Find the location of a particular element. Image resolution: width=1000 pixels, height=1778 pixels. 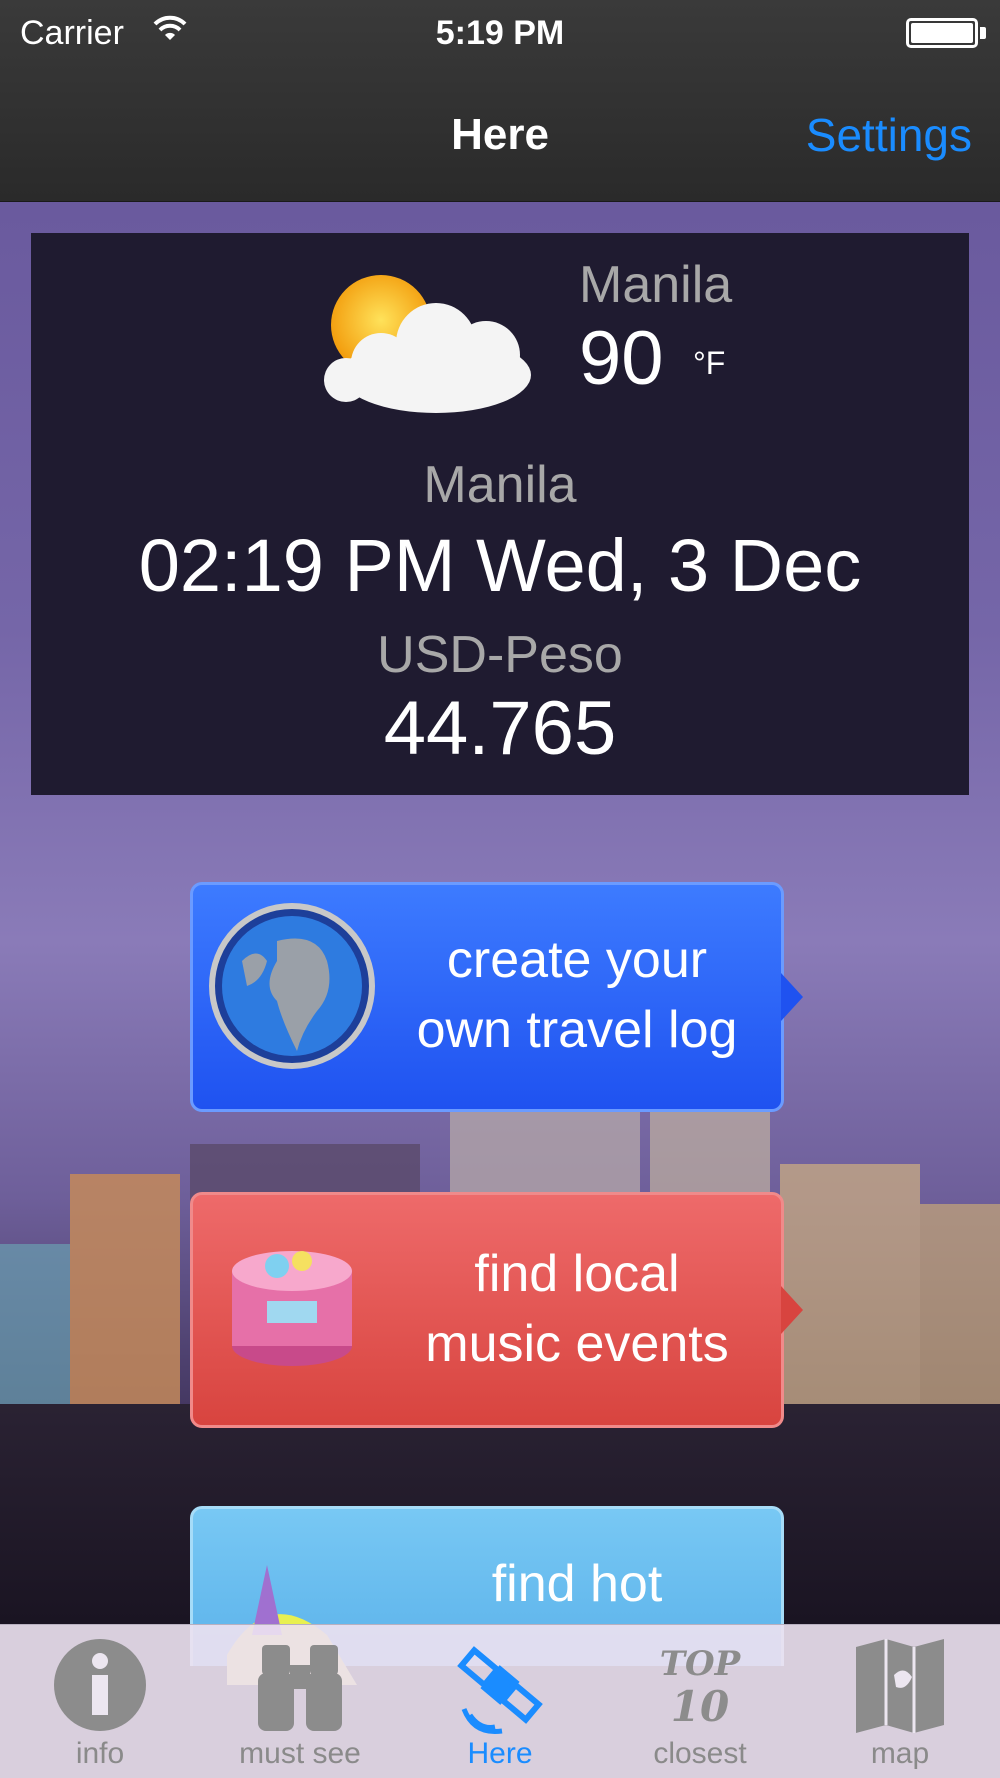

local-datetime: 02:19 PM Wed, 3 Dec is located at coordinates (500, 565).